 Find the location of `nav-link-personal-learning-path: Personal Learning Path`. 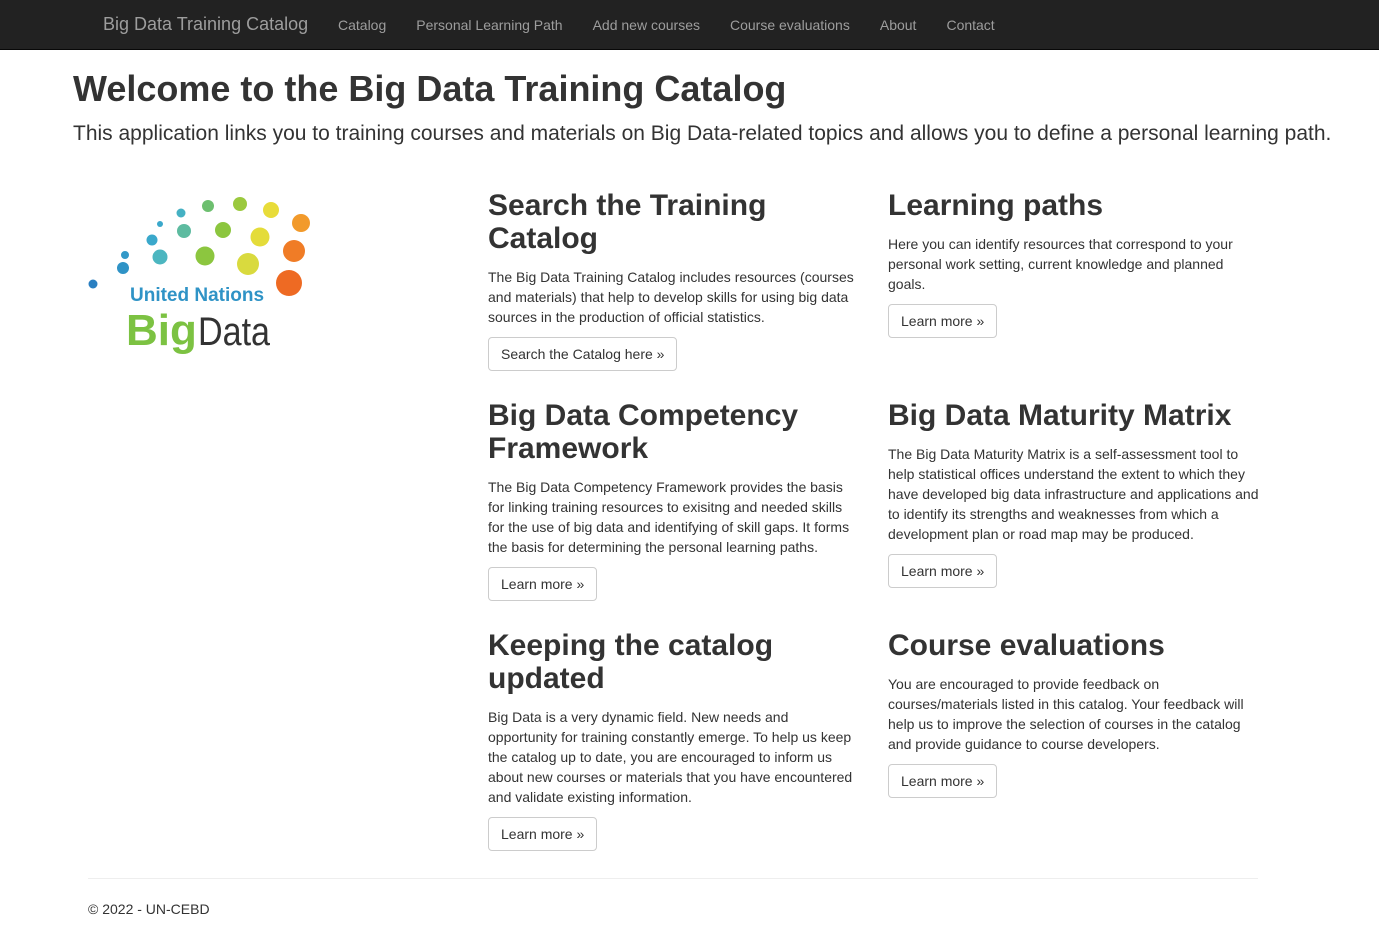

nav-link-personal-learning-path: Personal Learning Path is located at coordinates (489, 25).